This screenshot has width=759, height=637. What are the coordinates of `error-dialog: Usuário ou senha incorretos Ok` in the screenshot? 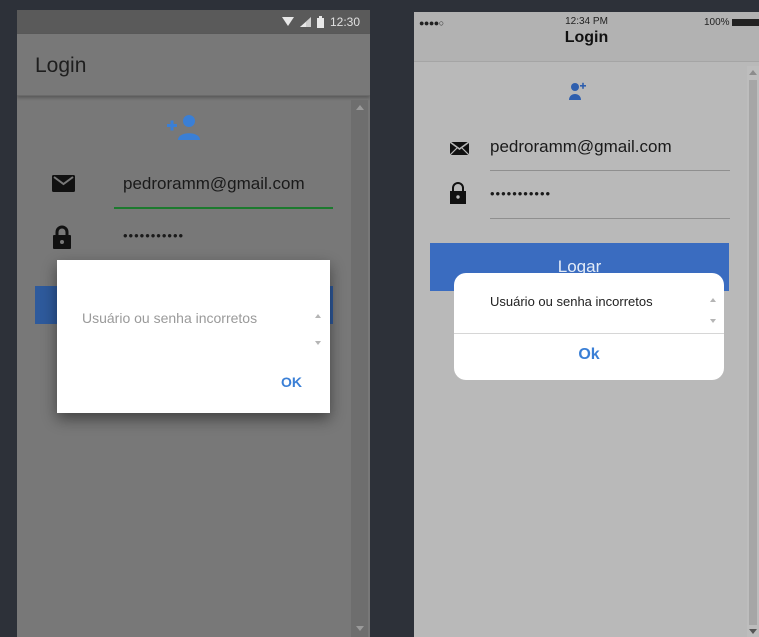 It's located at (589, 326).